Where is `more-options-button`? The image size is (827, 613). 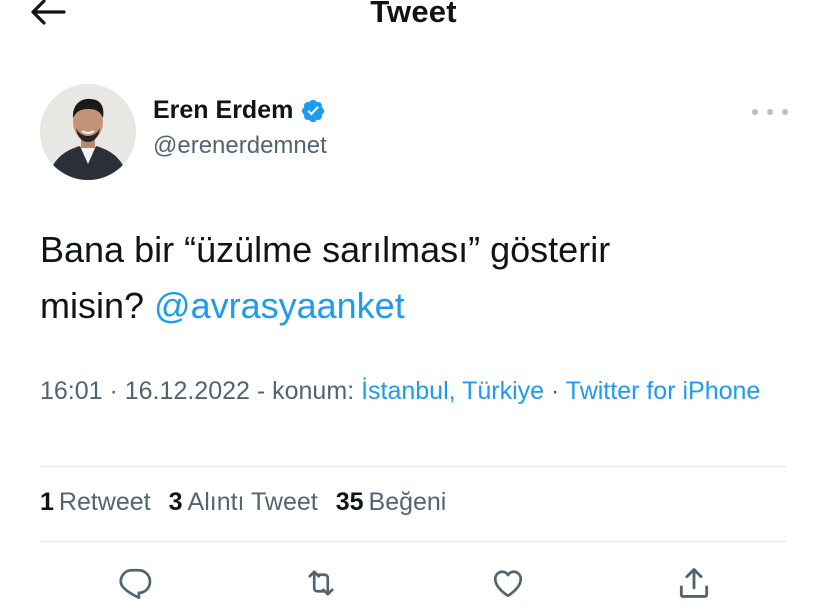
more-options-button is located at coordinates (770, 112).